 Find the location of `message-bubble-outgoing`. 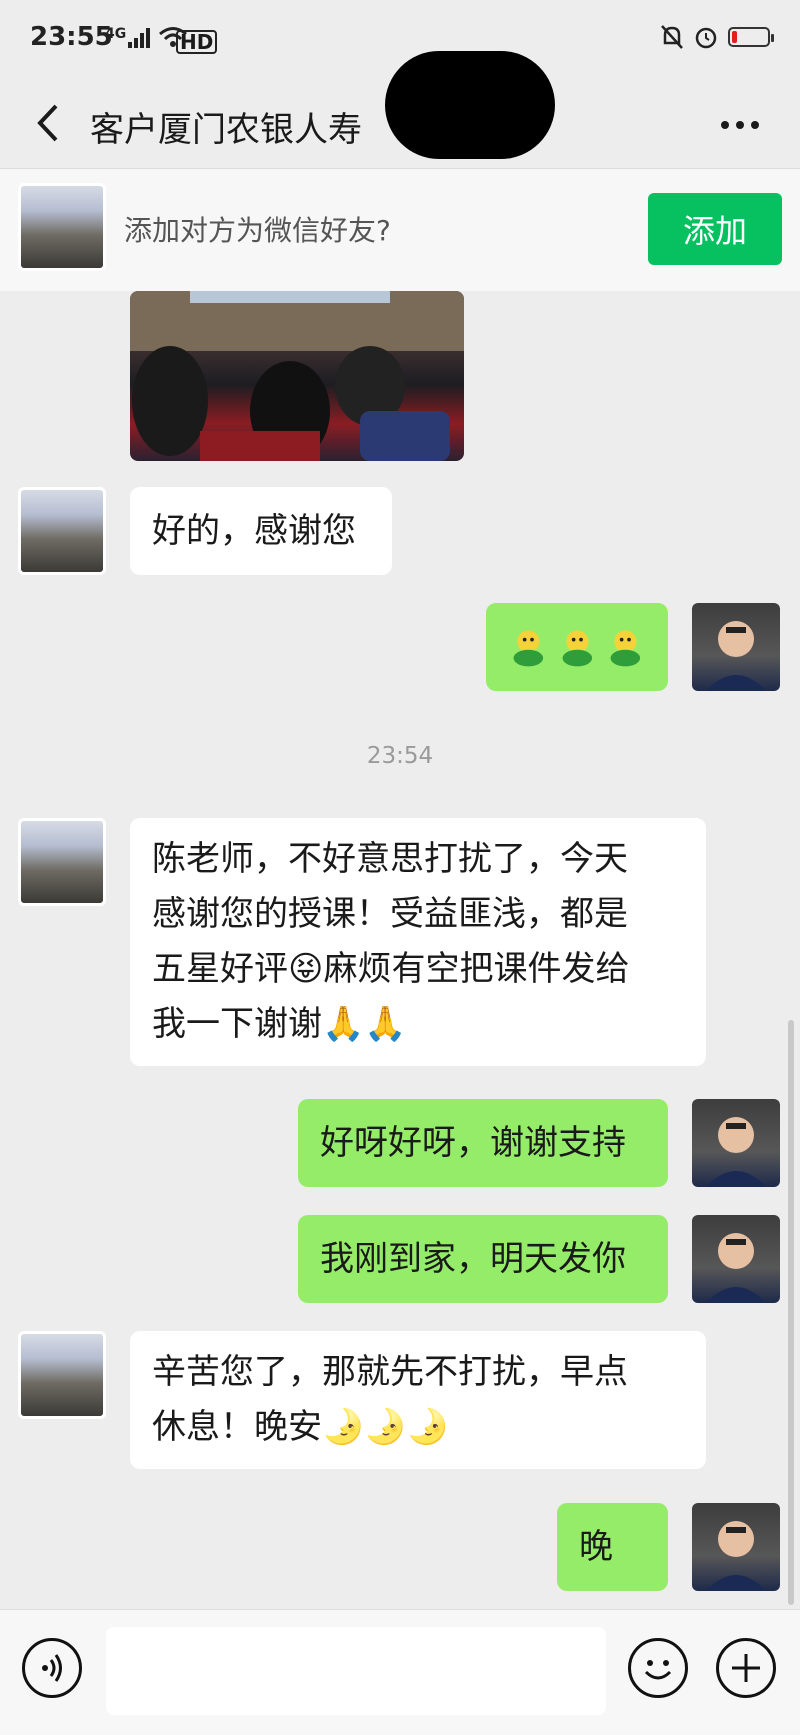

message-bubble-outgoing is located at coordinates (577, 647).